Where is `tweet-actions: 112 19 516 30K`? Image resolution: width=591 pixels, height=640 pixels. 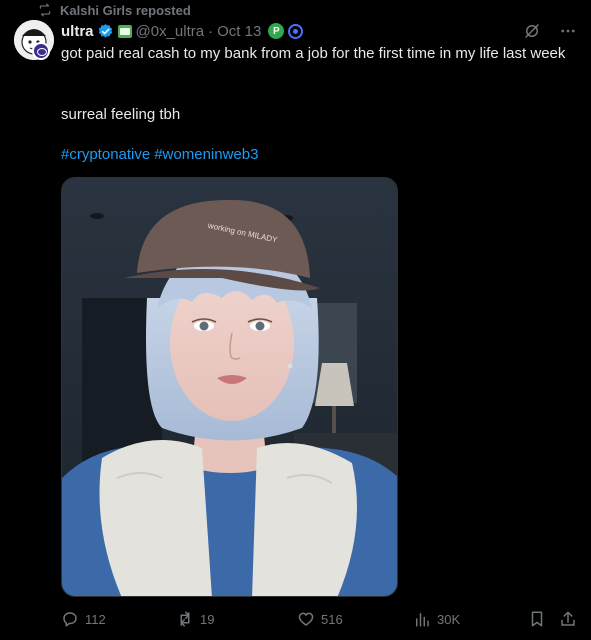 tweet-actions: 112 19 516 30K is located at coordinates (320, 619).